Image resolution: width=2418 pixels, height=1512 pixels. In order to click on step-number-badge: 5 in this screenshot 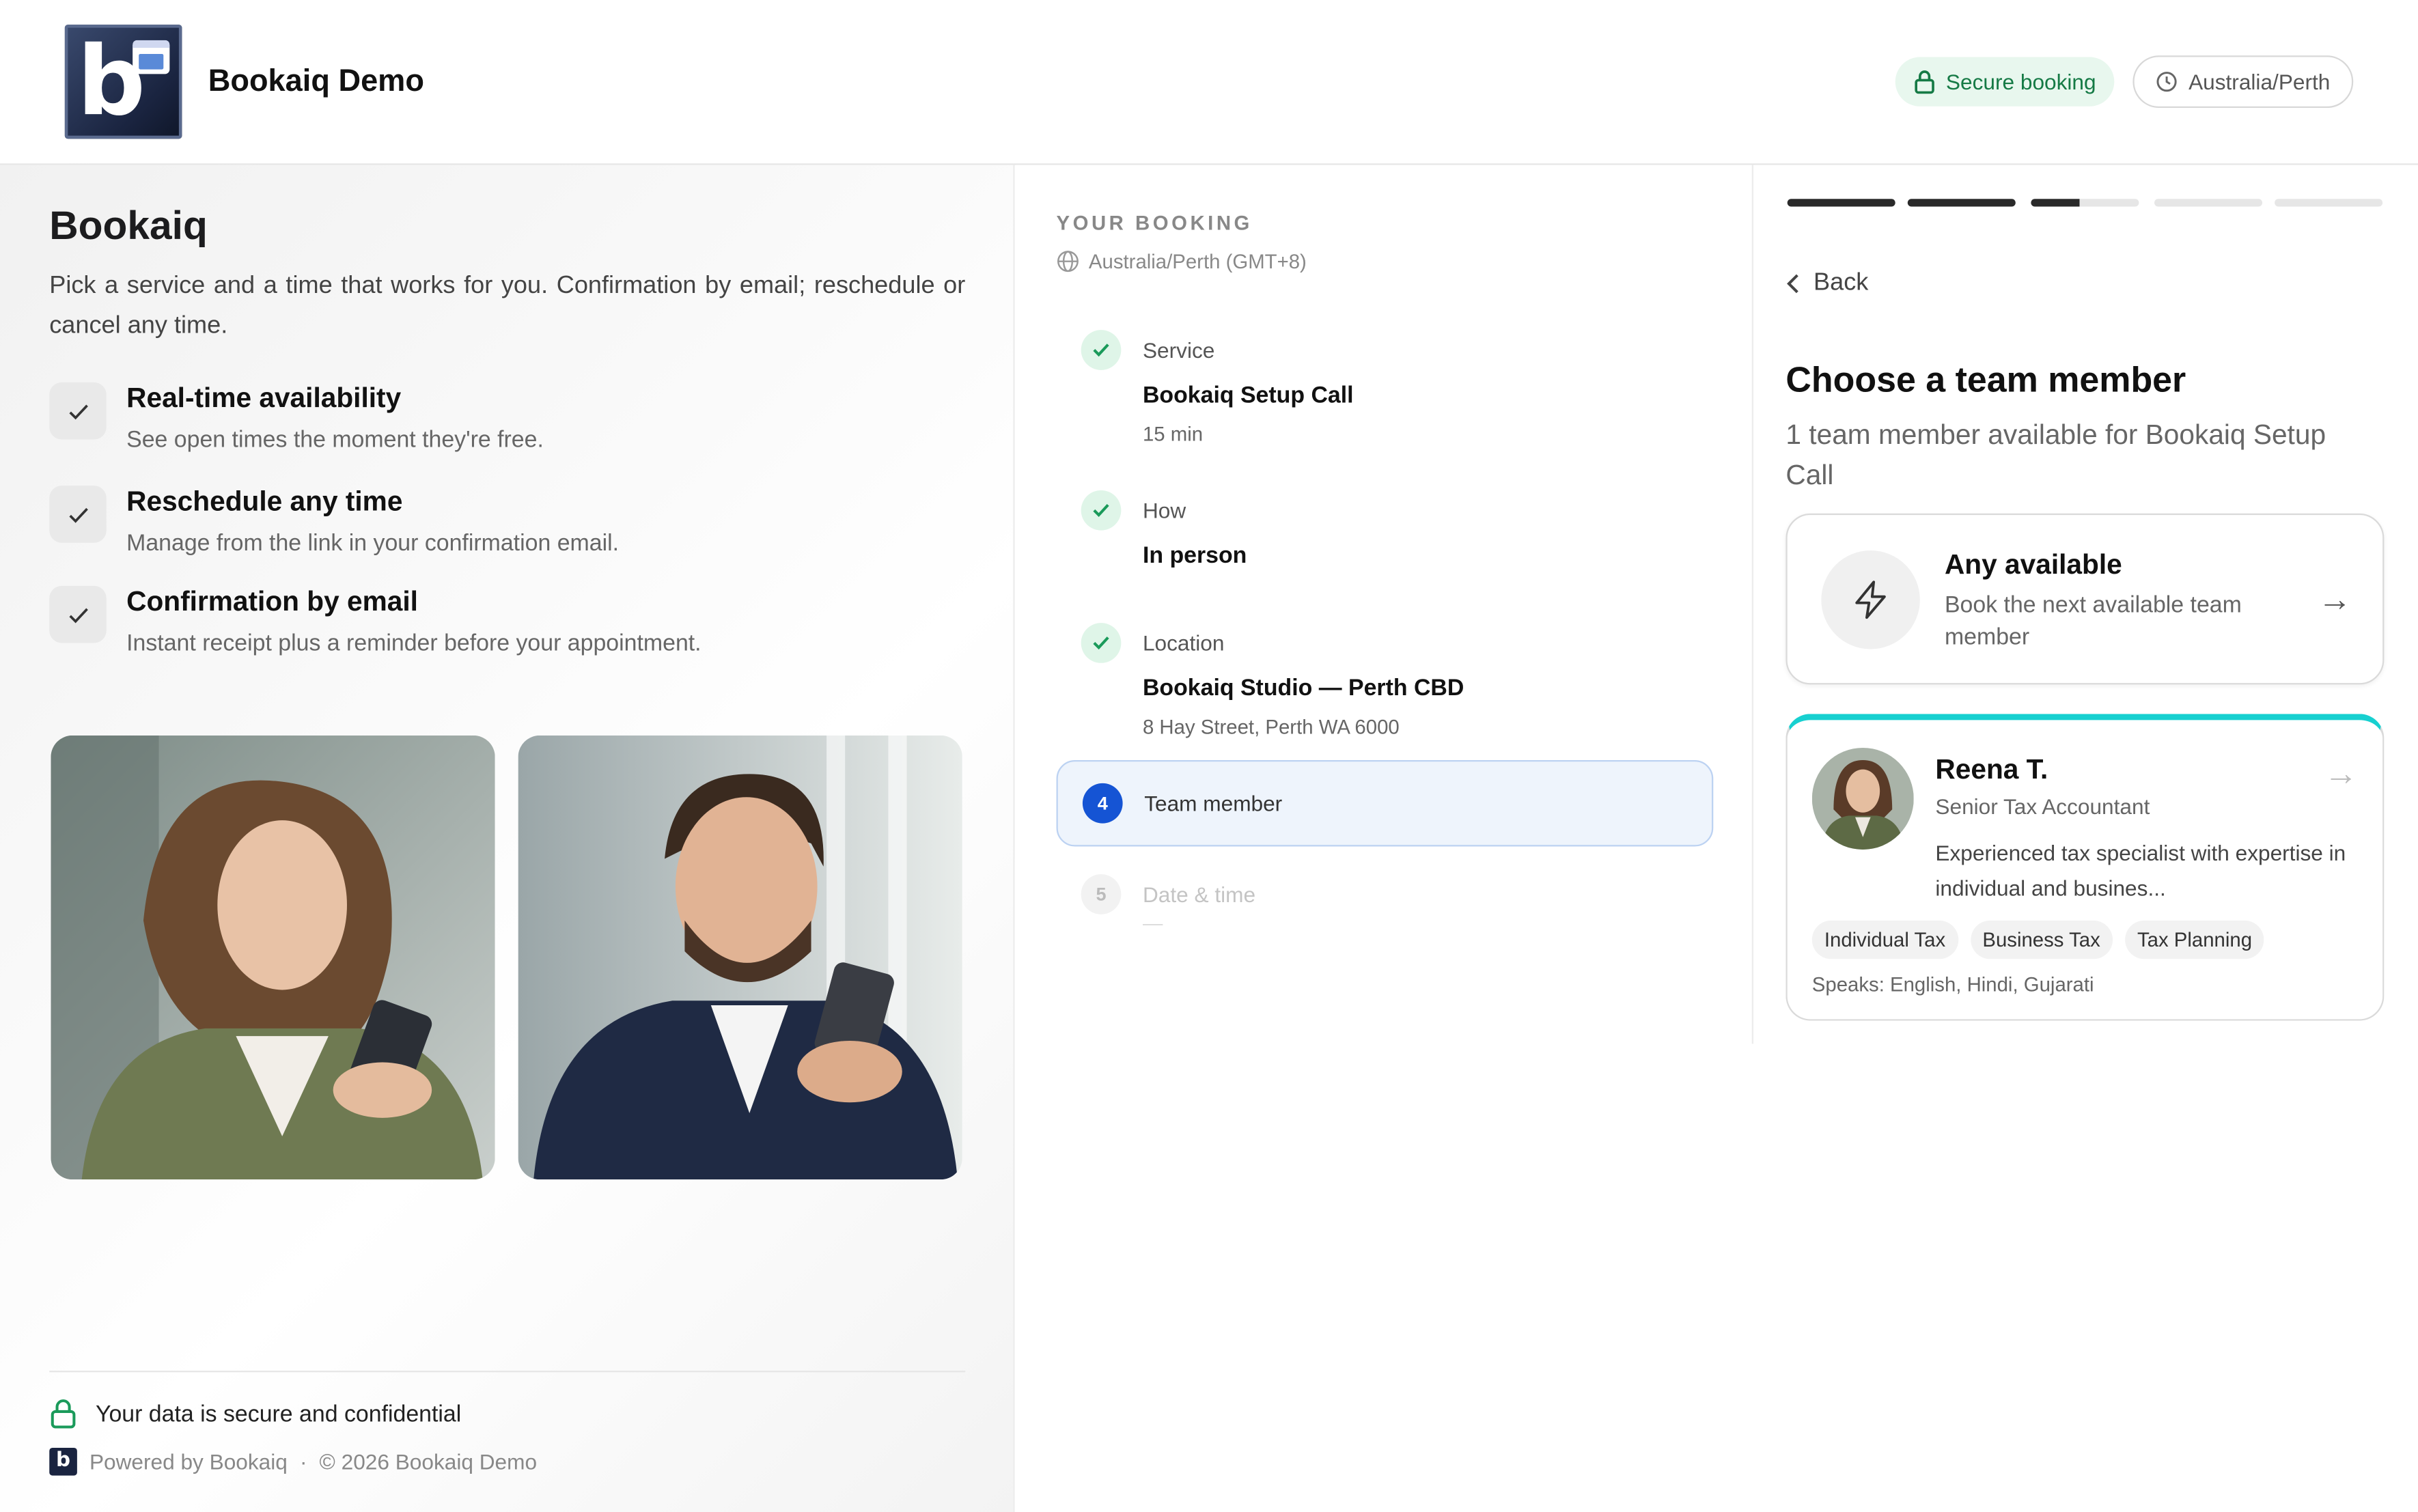, I will do `click(1101, 894)`.